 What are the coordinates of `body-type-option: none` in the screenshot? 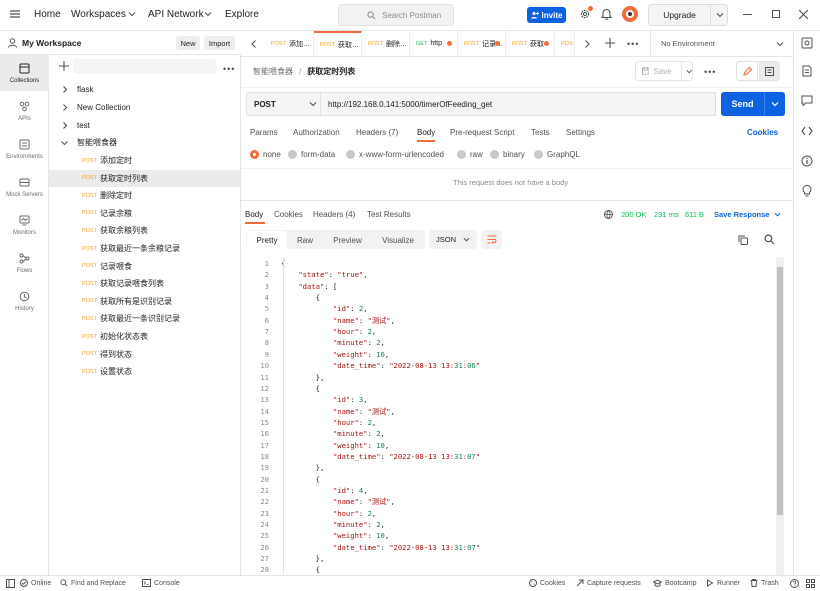 It's located at (265, 154).